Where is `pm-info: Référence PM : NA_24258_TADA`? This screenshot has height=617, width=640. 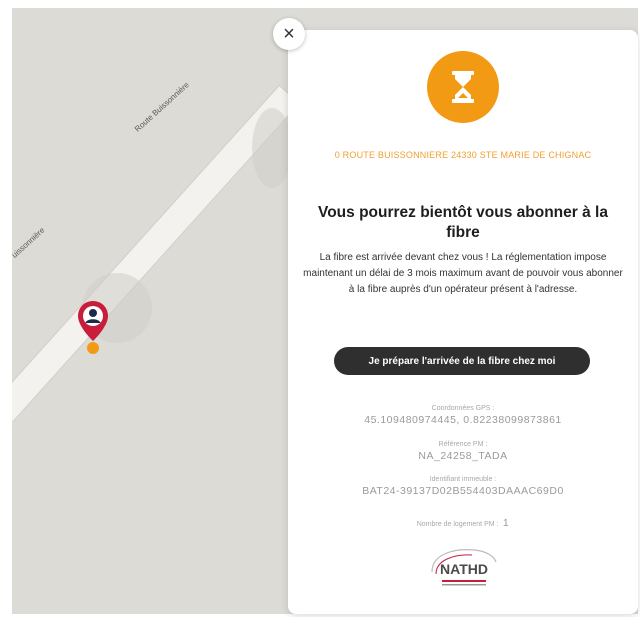 pm-info: Référence PM : NA_24258_TADA is located at coordinates (463, 451).